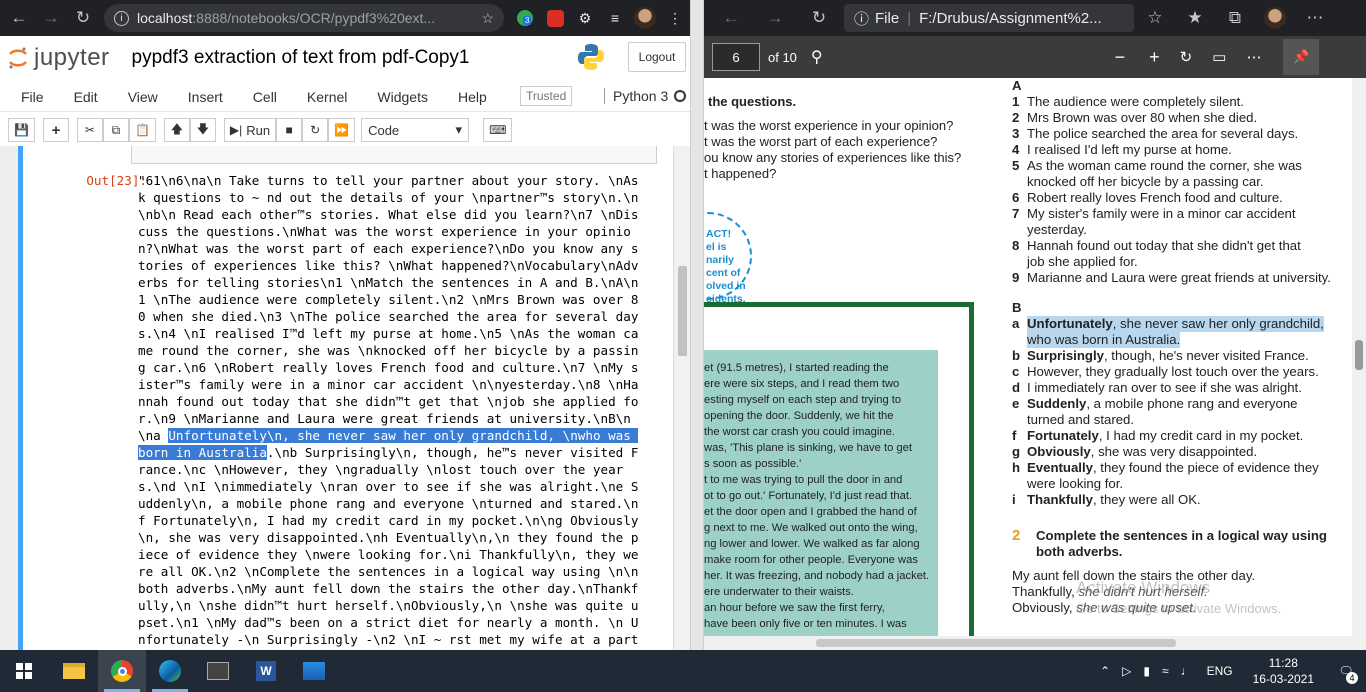 The height and width of the screenshot is (692, 1366). Describe the element at coordinates (546, 96) in the screenshot. I see `trusted-badge: Trusted` at that location.